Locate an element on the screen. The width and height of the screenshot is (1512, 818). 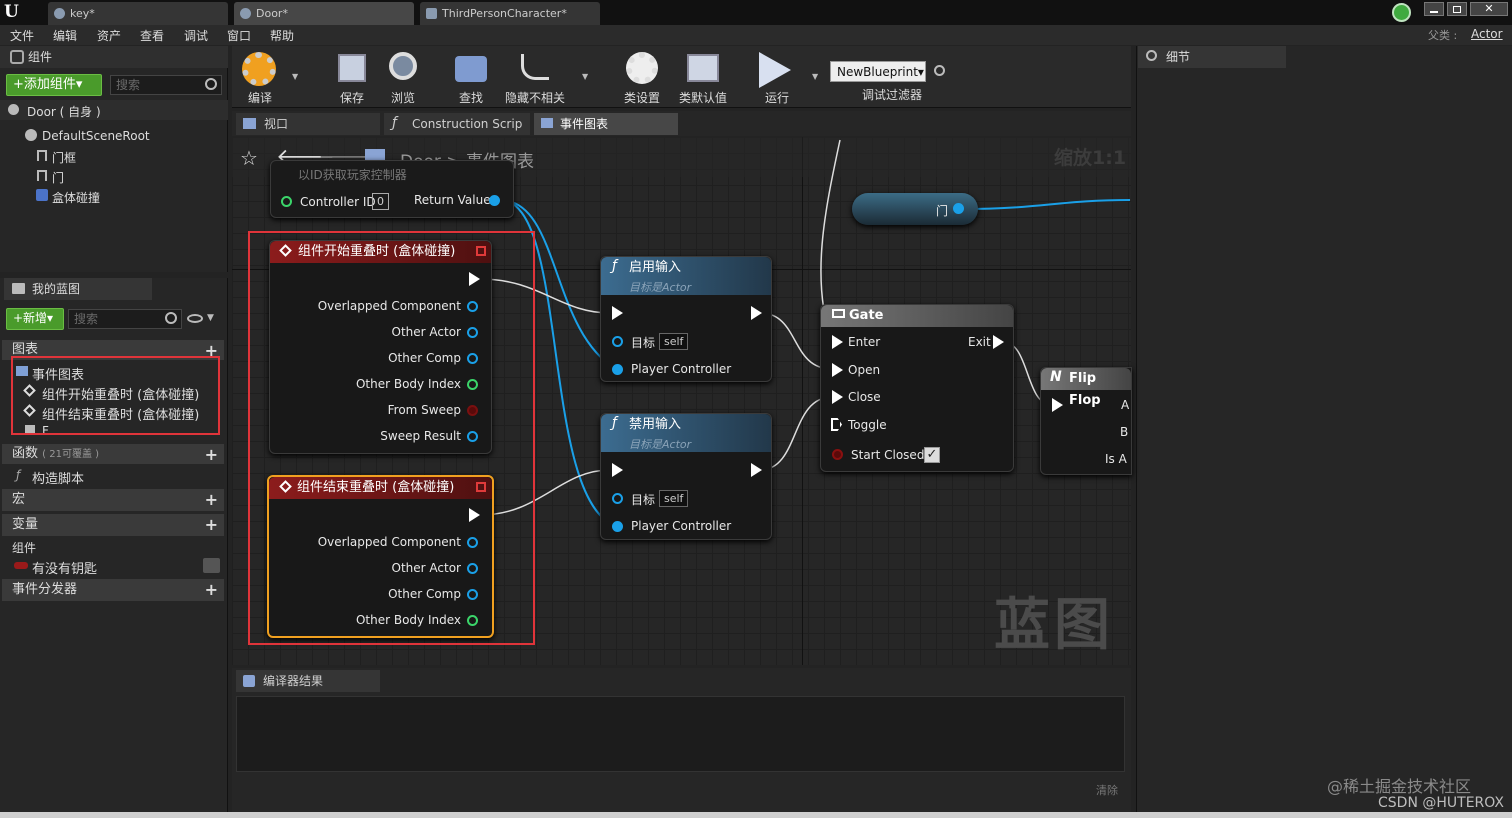
door-variable-pin-icon is located at coordinates (958, 208).